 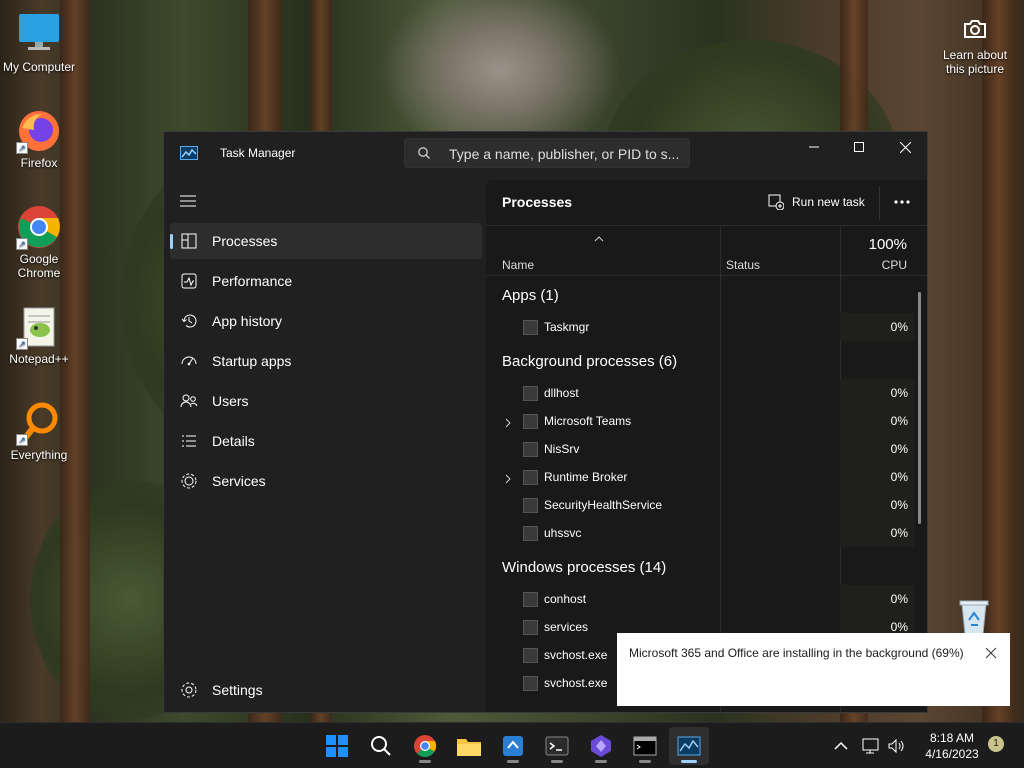 I want to click on vertical-scrollbar, so click(x=919, y=408).